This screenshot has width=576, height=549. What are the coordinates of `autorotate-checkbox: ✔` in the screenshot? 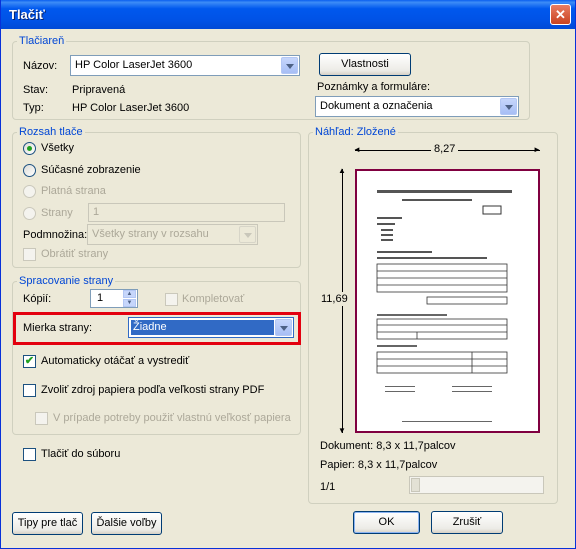 It's located at (29, 361).